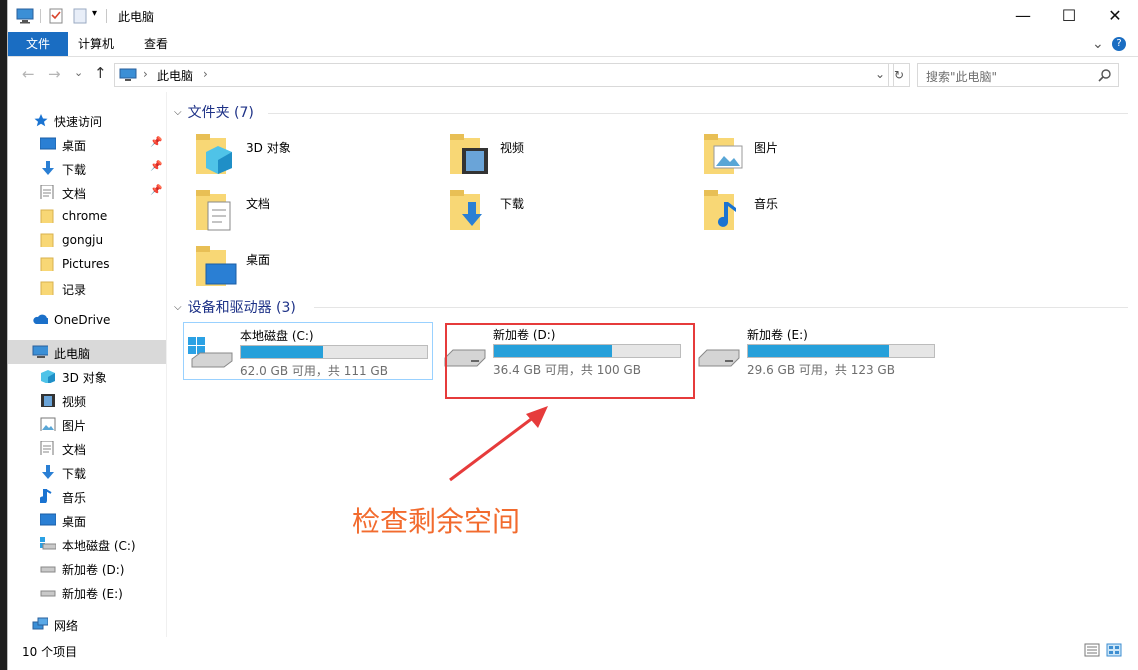 This screenshot has width=1138, height=670. Describe the element at coordinates (319, 269) in the screenshot. I see `folder-desktop: 桌面` at that location.